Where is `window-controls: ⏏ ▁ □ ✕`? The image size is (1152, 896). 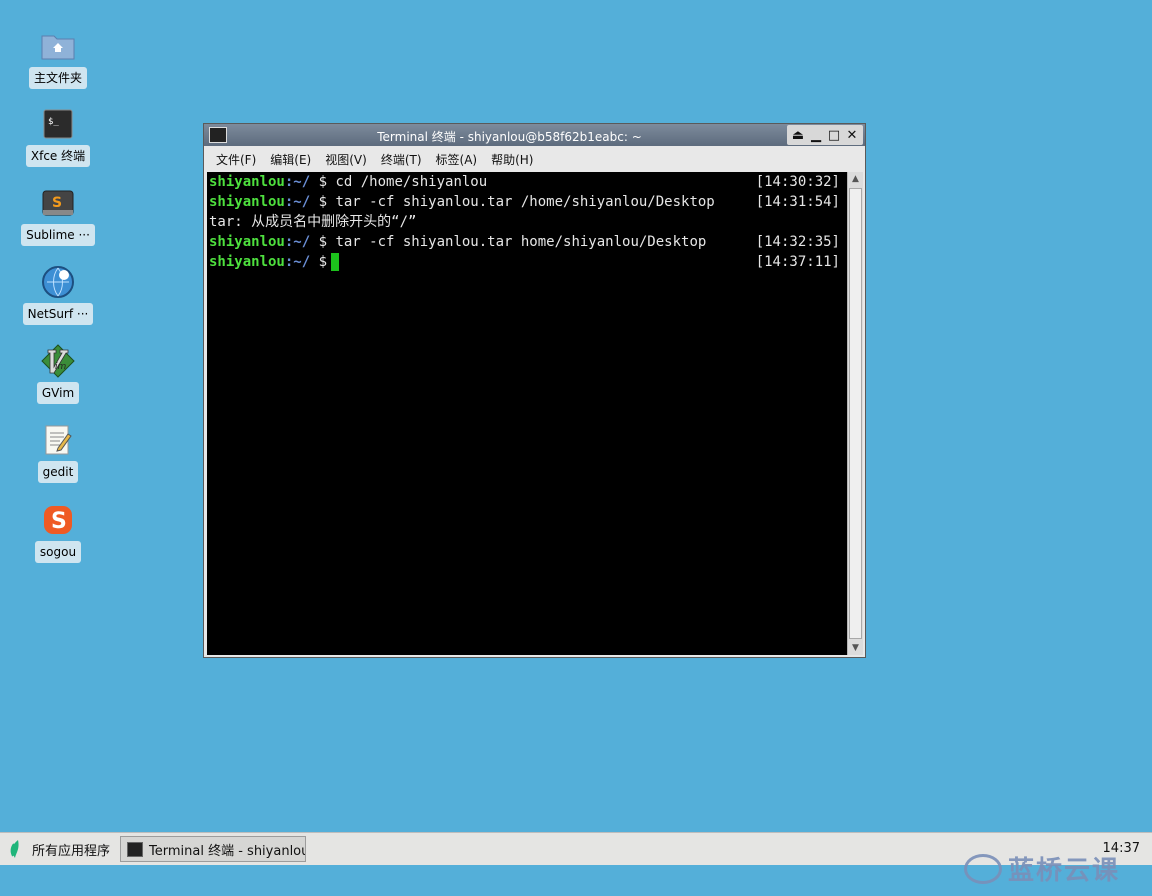
window-controls: ⏏ ▁ □ ✕ is located at coordinates (825, 135).